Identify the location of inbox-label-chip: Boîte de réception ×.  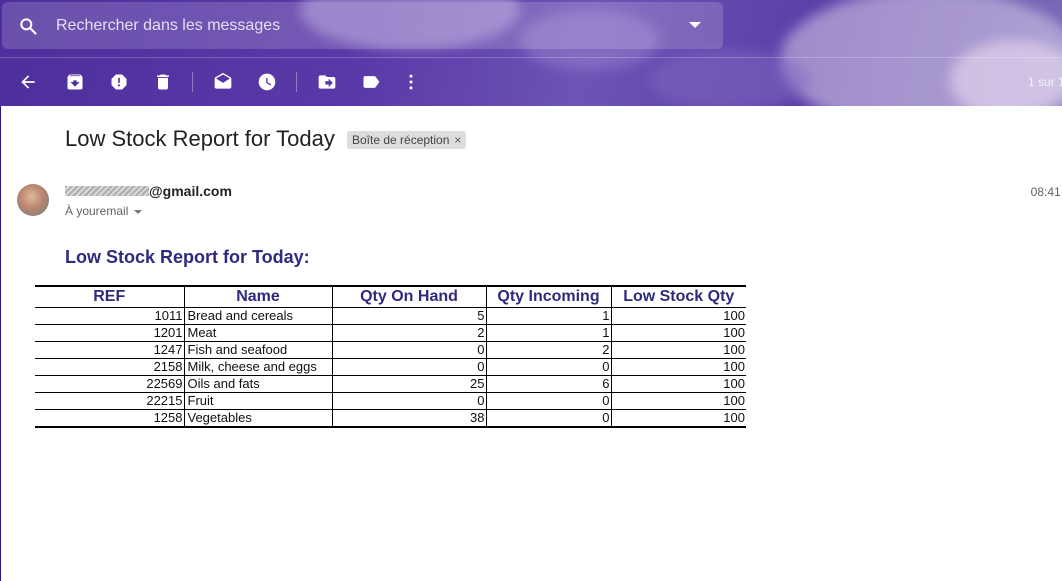
(407, 140).